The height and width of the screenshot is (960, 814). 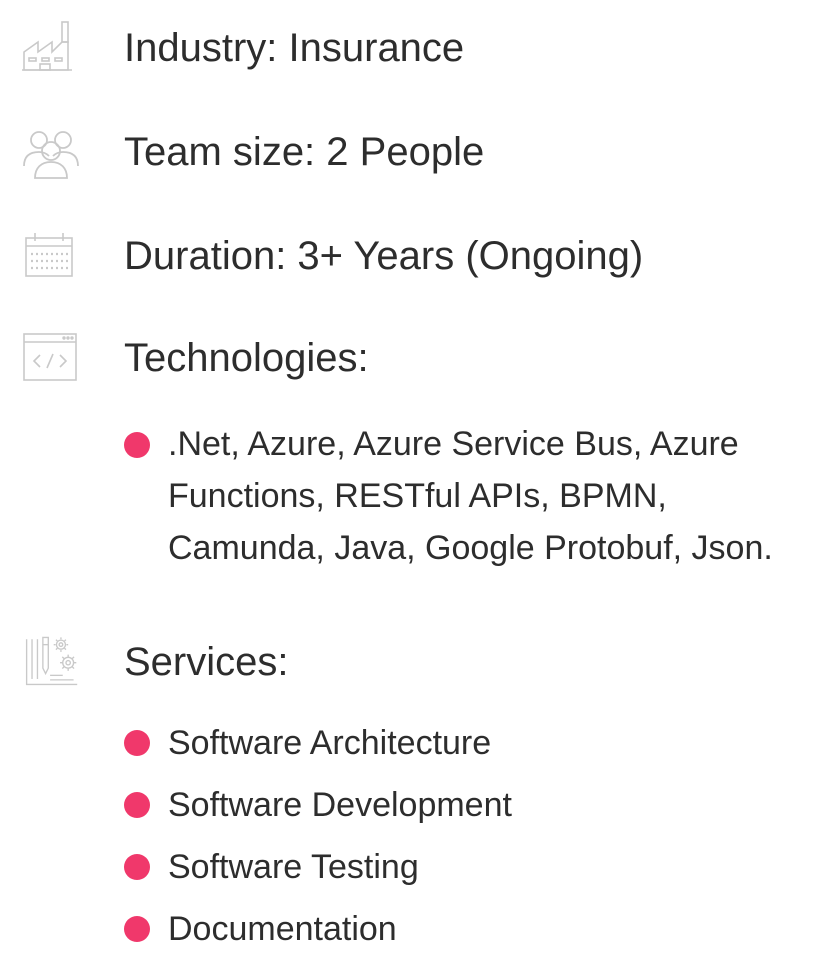 What do you see at coordinates (51, 358) in the screenshot?
I see `code-window-icon` at bounding box center [51, 358].